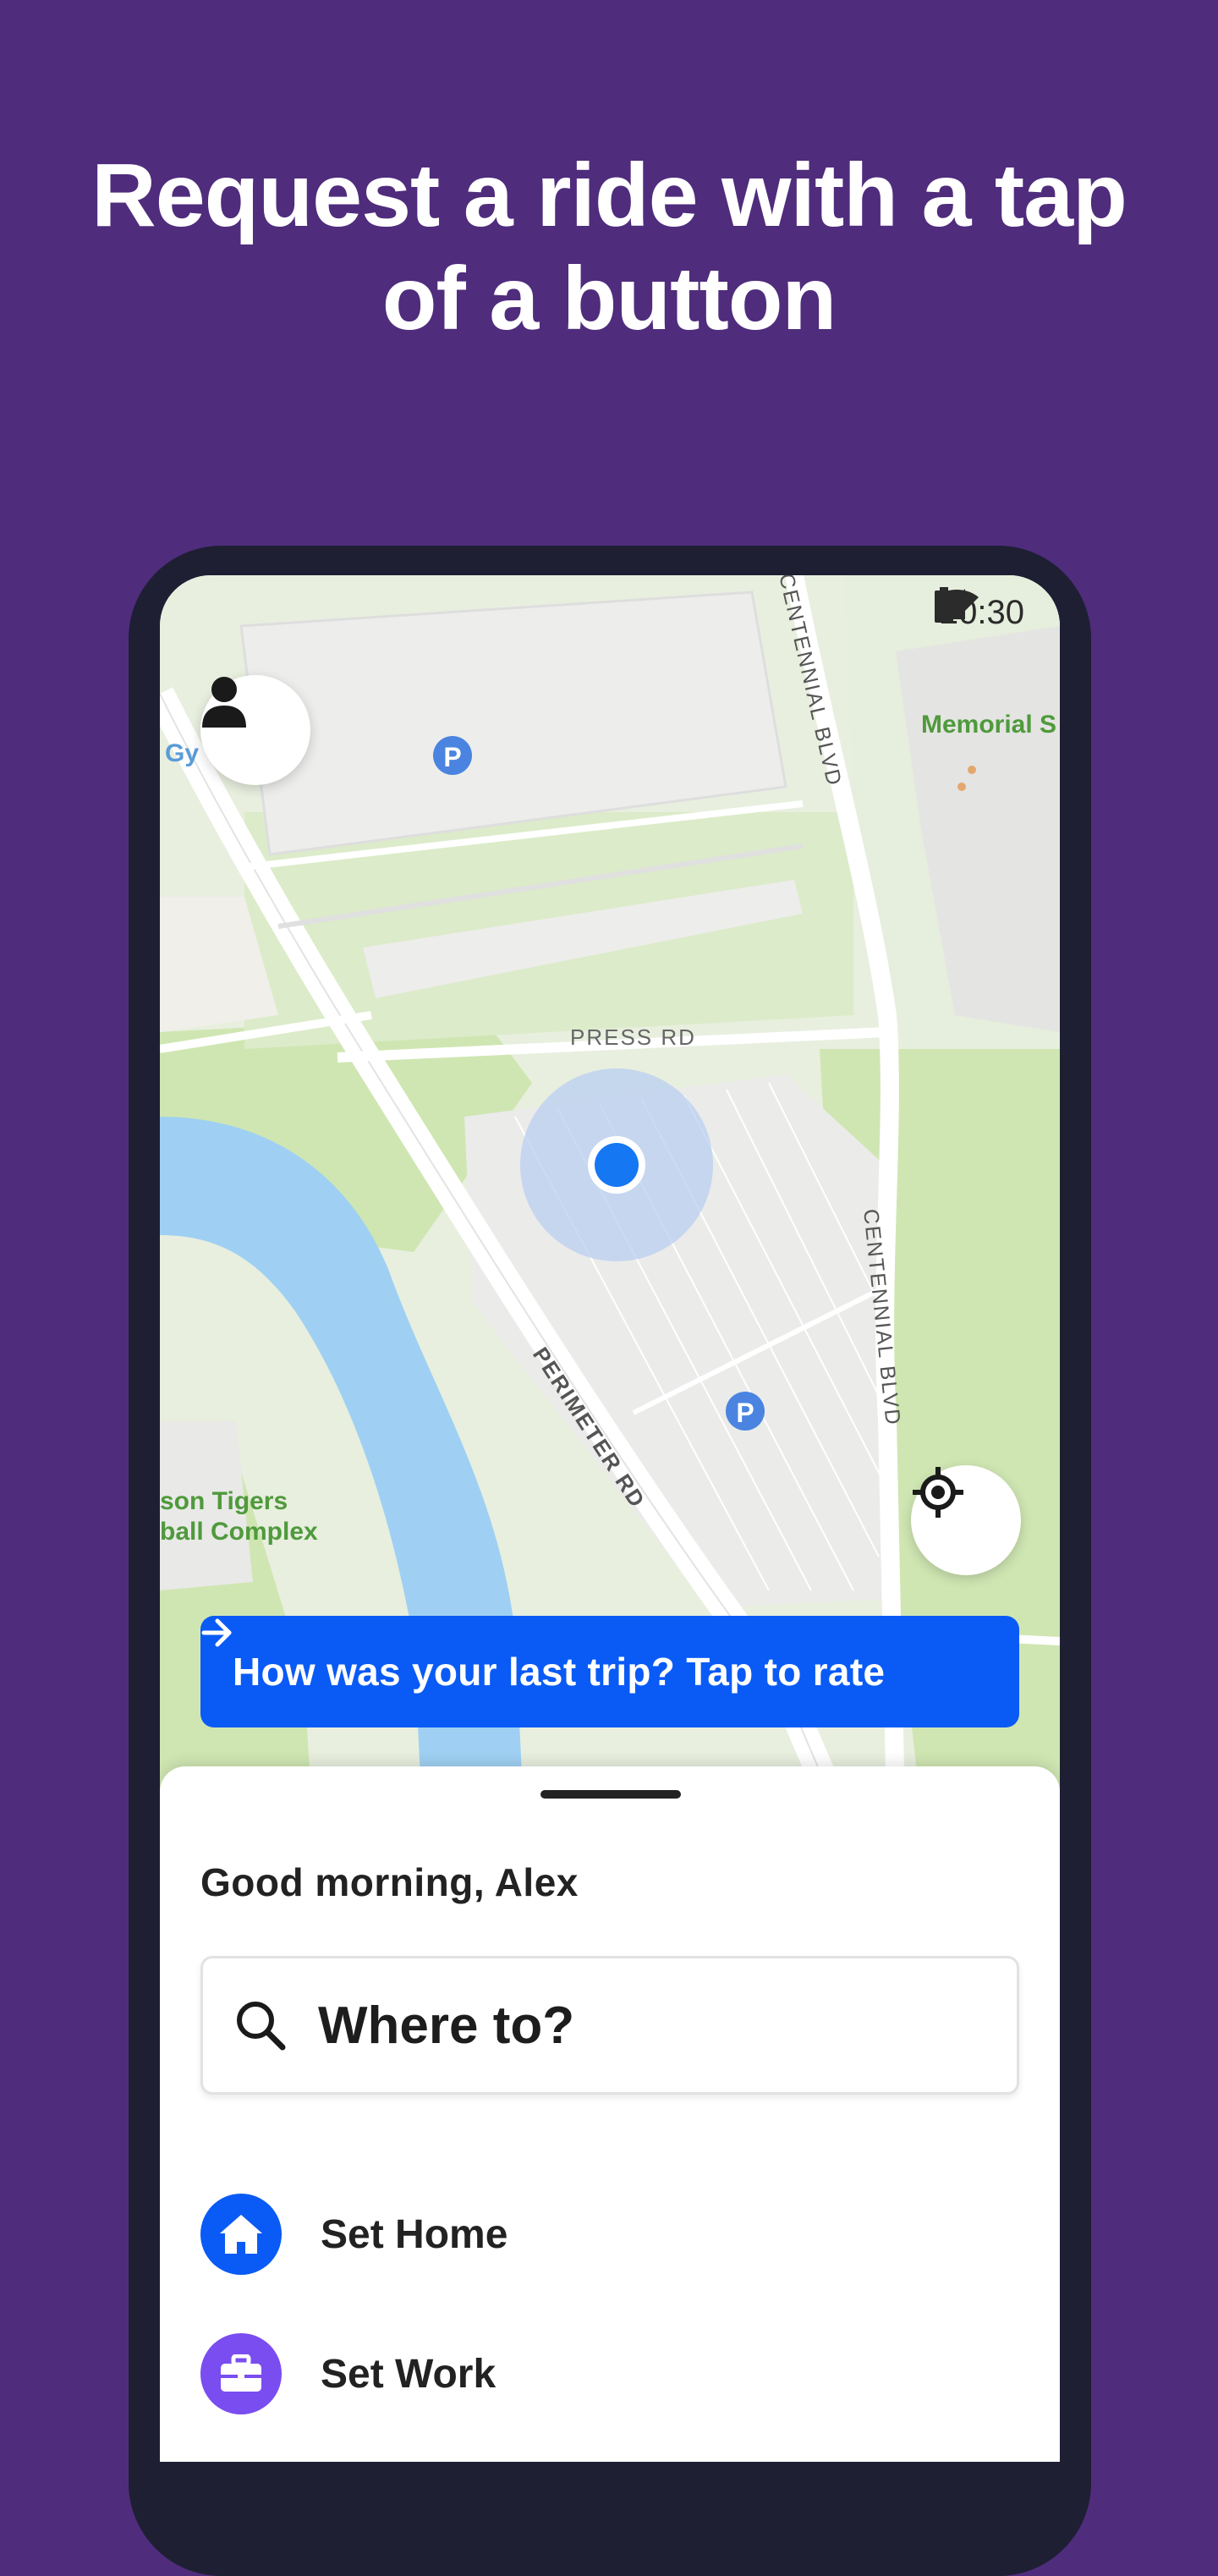 This screenshot has height=2576, width=1218. I want to click on status-bar: 20:30, so click(979, 613).